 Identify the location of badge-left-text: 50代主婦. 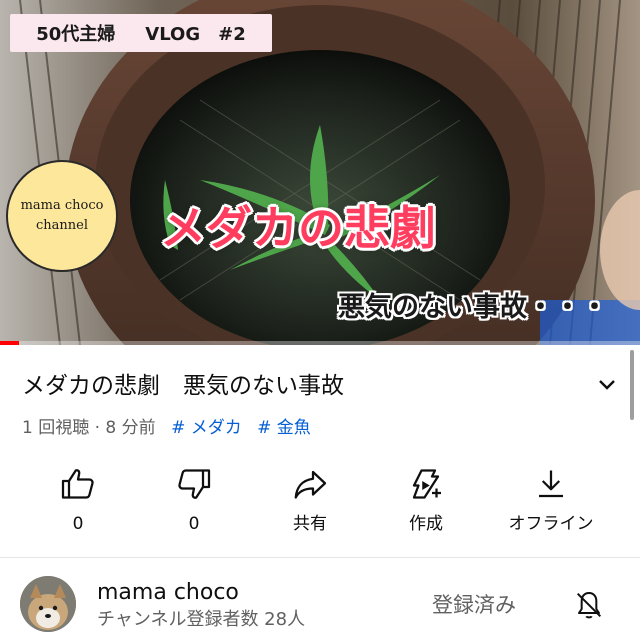
(76, 34).